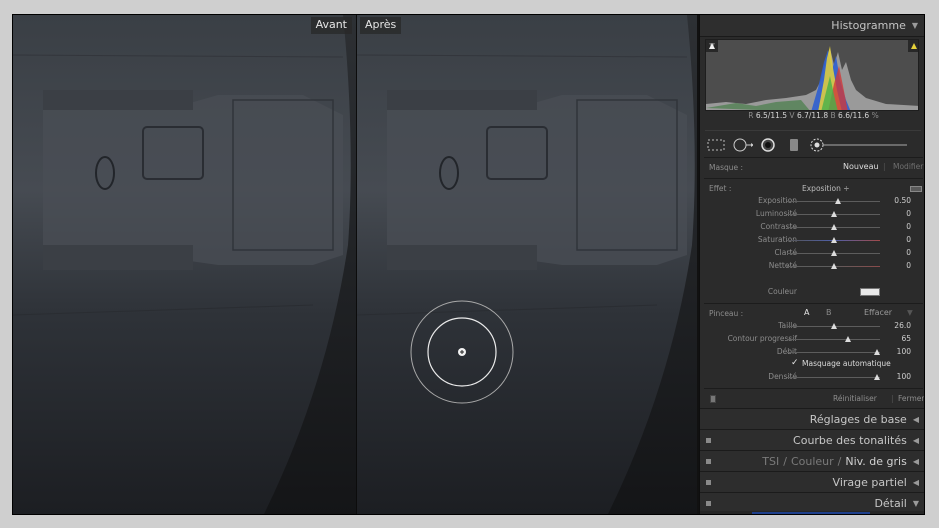  What do you see at coordinates (812, 481) in the screenshot?
I see `section-split-toning: Virage partiel ◀` at bounding box center [812, 481].